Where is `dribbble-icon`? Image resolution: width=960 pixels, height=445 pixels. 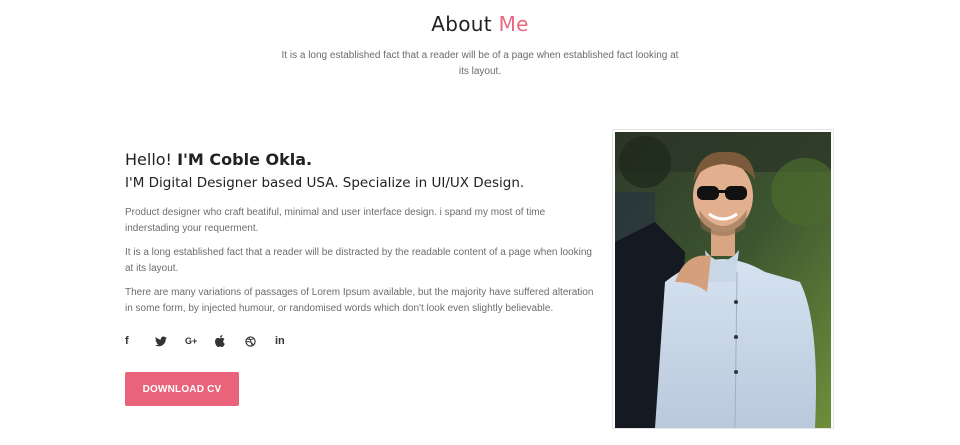
dribbble-icon is located at coordinates (260, 341).